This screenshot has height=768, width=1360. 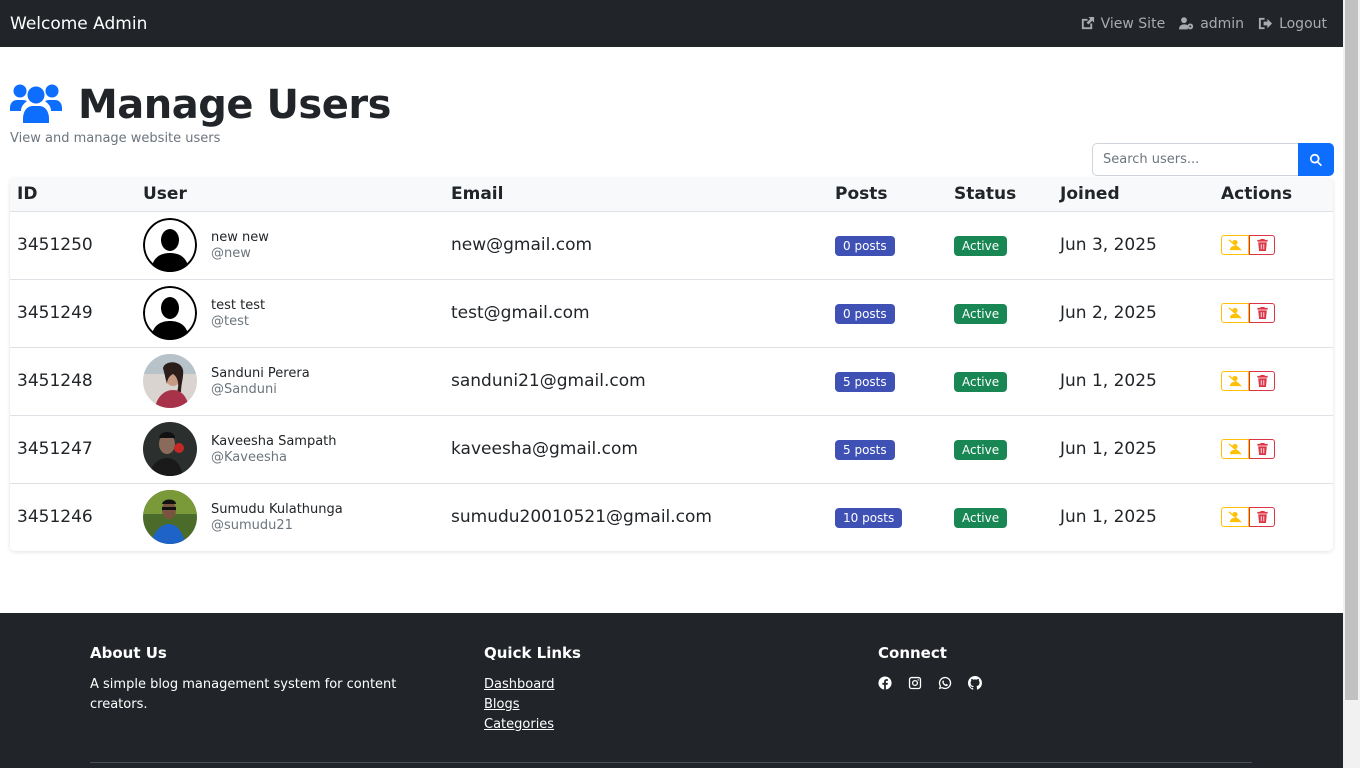 I want to click on search-button, so click(x=1316, y=159).